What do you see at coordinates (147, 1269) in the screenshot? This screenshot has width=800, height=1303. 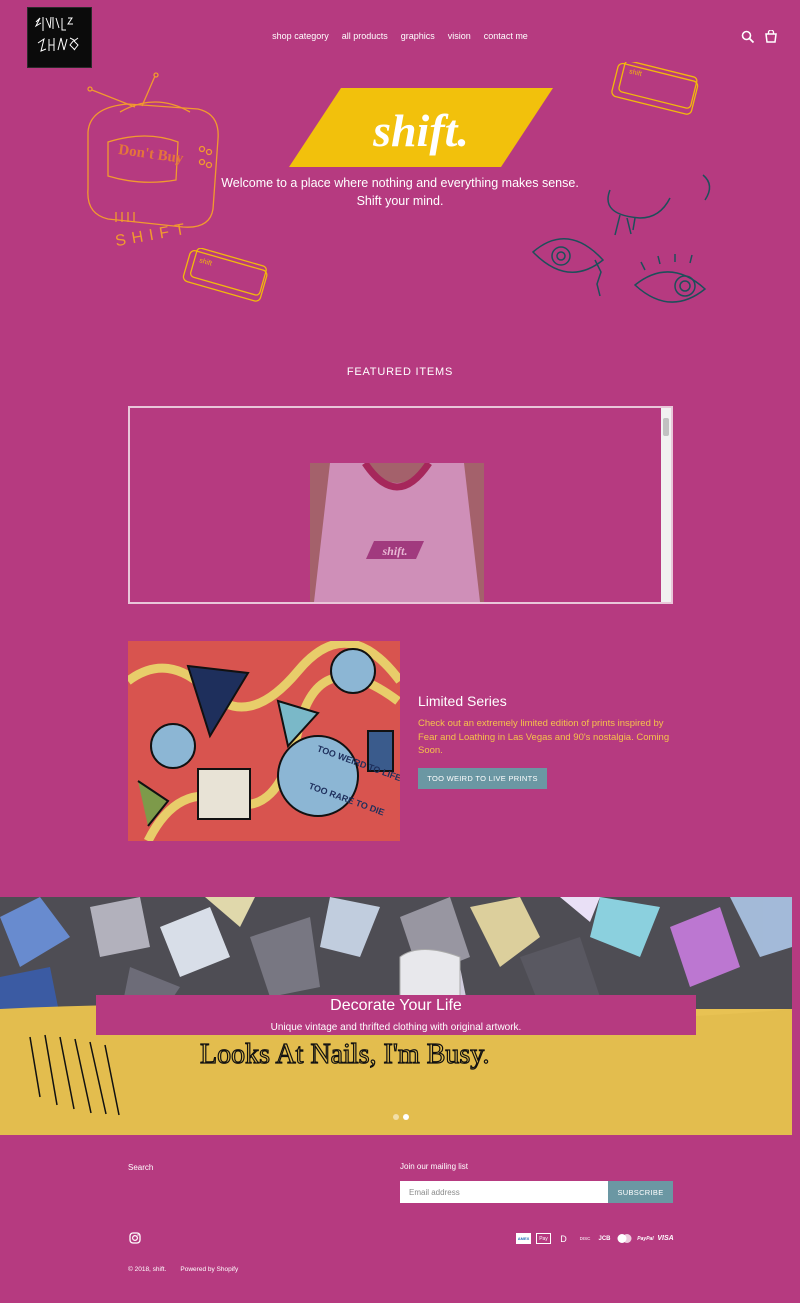 I see `copyright-text: © 2018, shift.` at bounding box center [147, 1269].